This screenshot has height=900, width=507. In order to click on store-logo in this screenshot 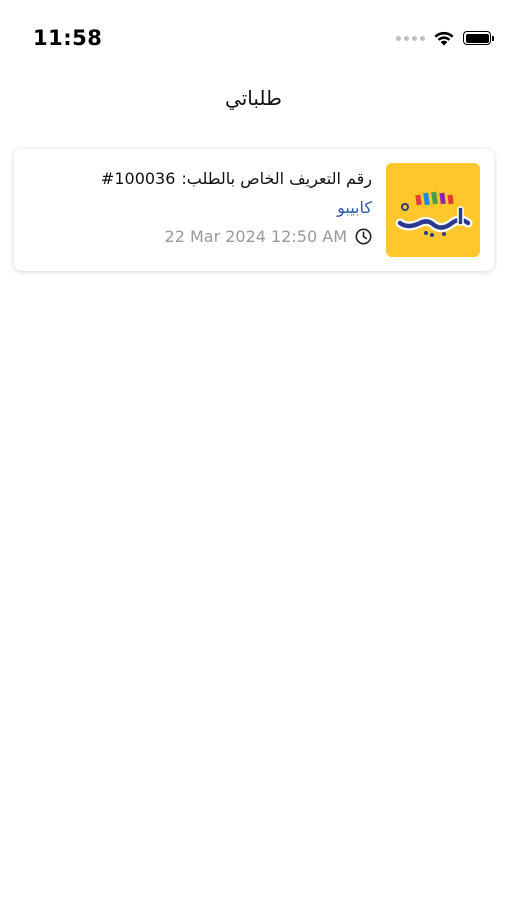, I will do `click(433, 210)`.